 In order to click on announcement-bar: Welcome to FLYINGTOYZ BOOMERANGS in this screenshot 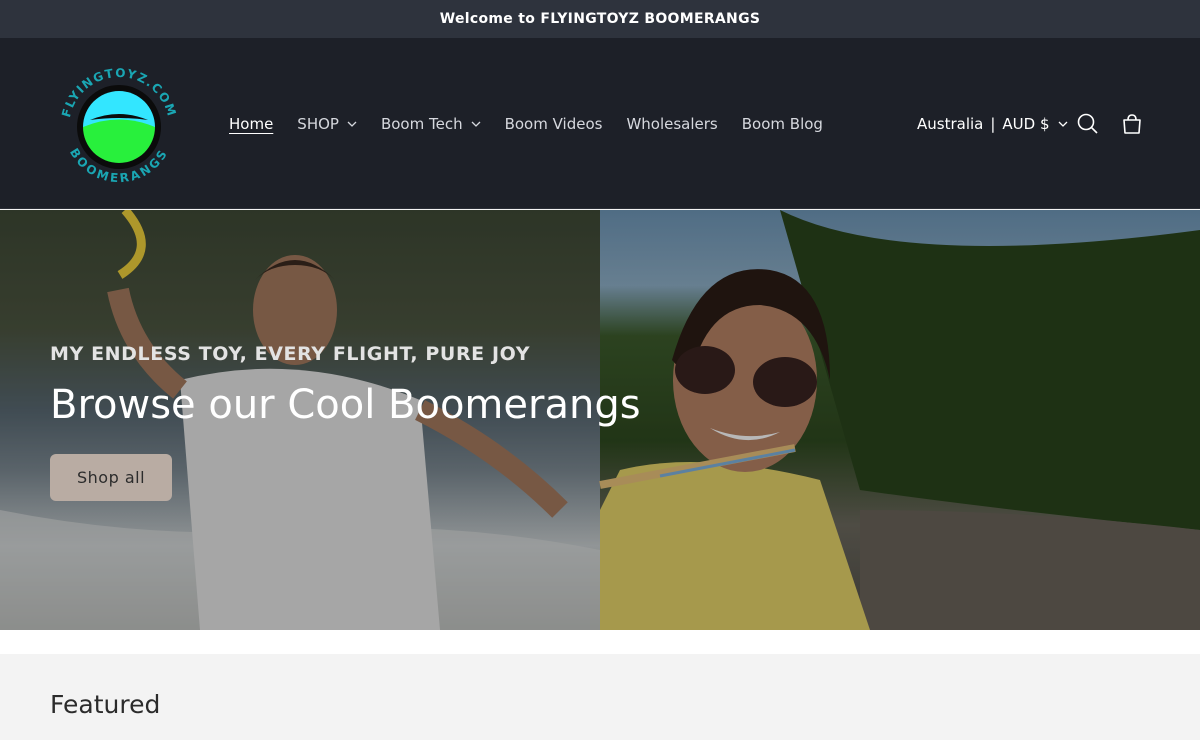, I will do `click(600, 19)`.